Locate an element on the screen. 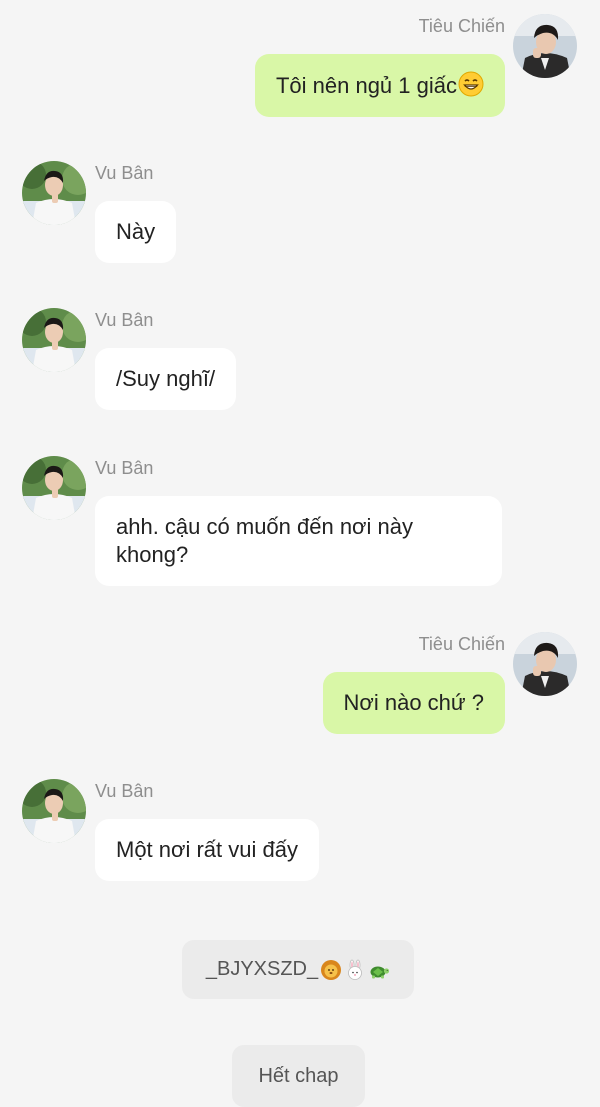  message-bubble-outgoing: Tôi nên ngủ 1 giấc is located at coordinates (379, 85).